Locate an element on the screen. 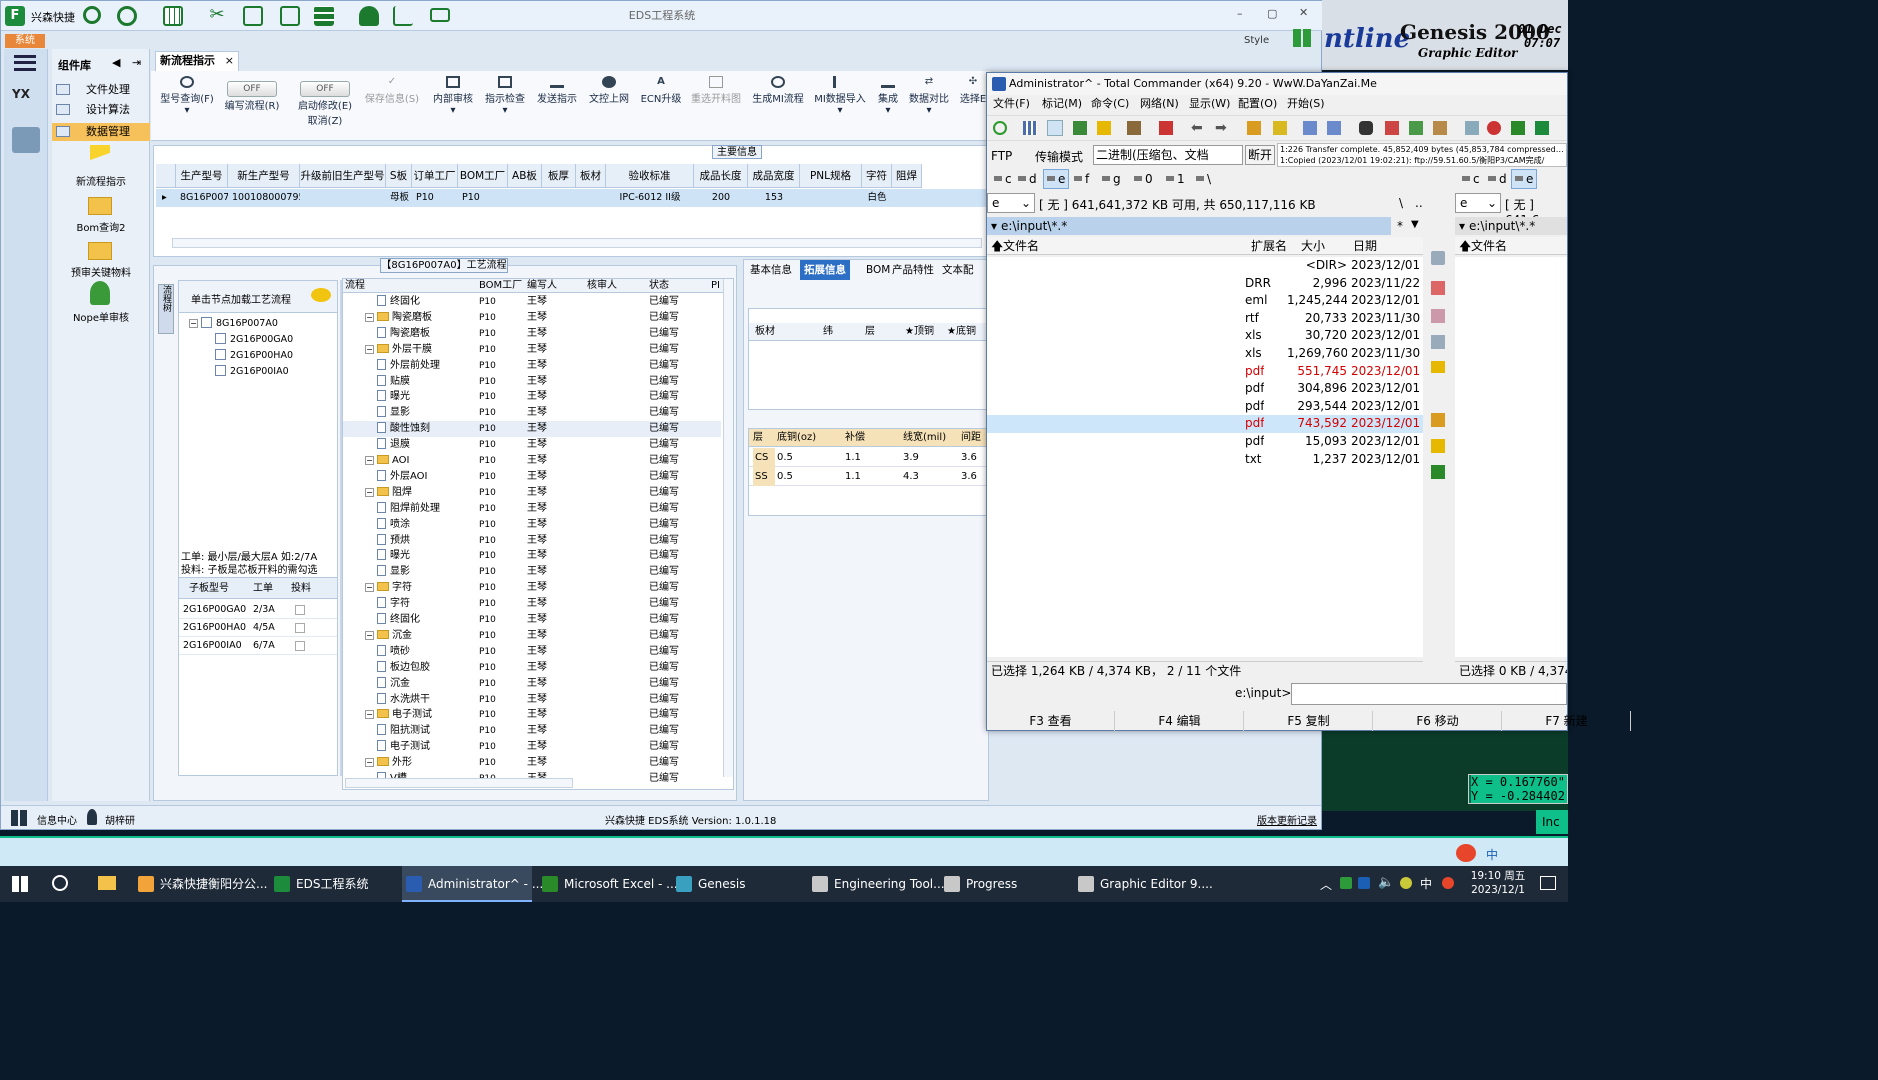 The width and height of the screenshot is (1878, 1080). volume-icon: 🔈 is located at coordinates (1386, 882).